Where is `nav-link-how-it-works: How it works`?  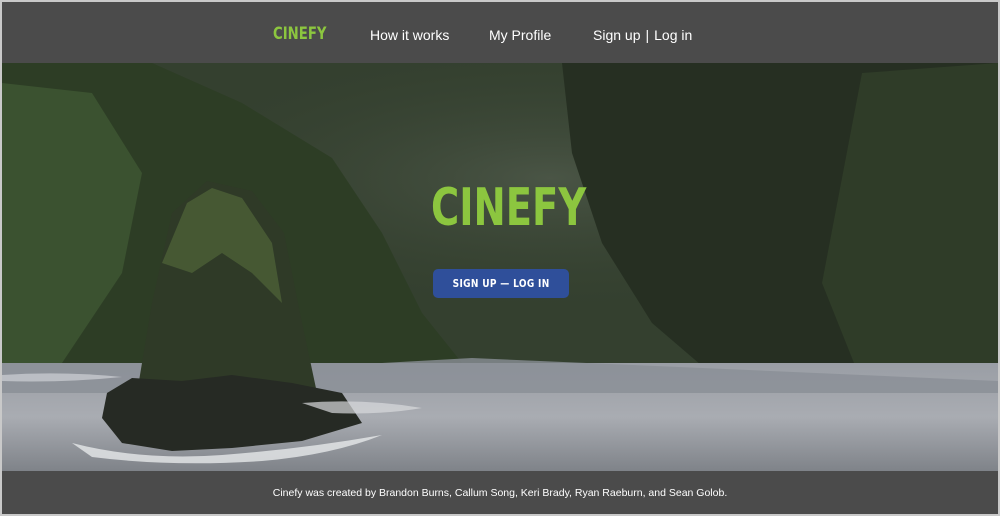
nav-link-how-it-works: How it works is located at coordinates (409, 35).